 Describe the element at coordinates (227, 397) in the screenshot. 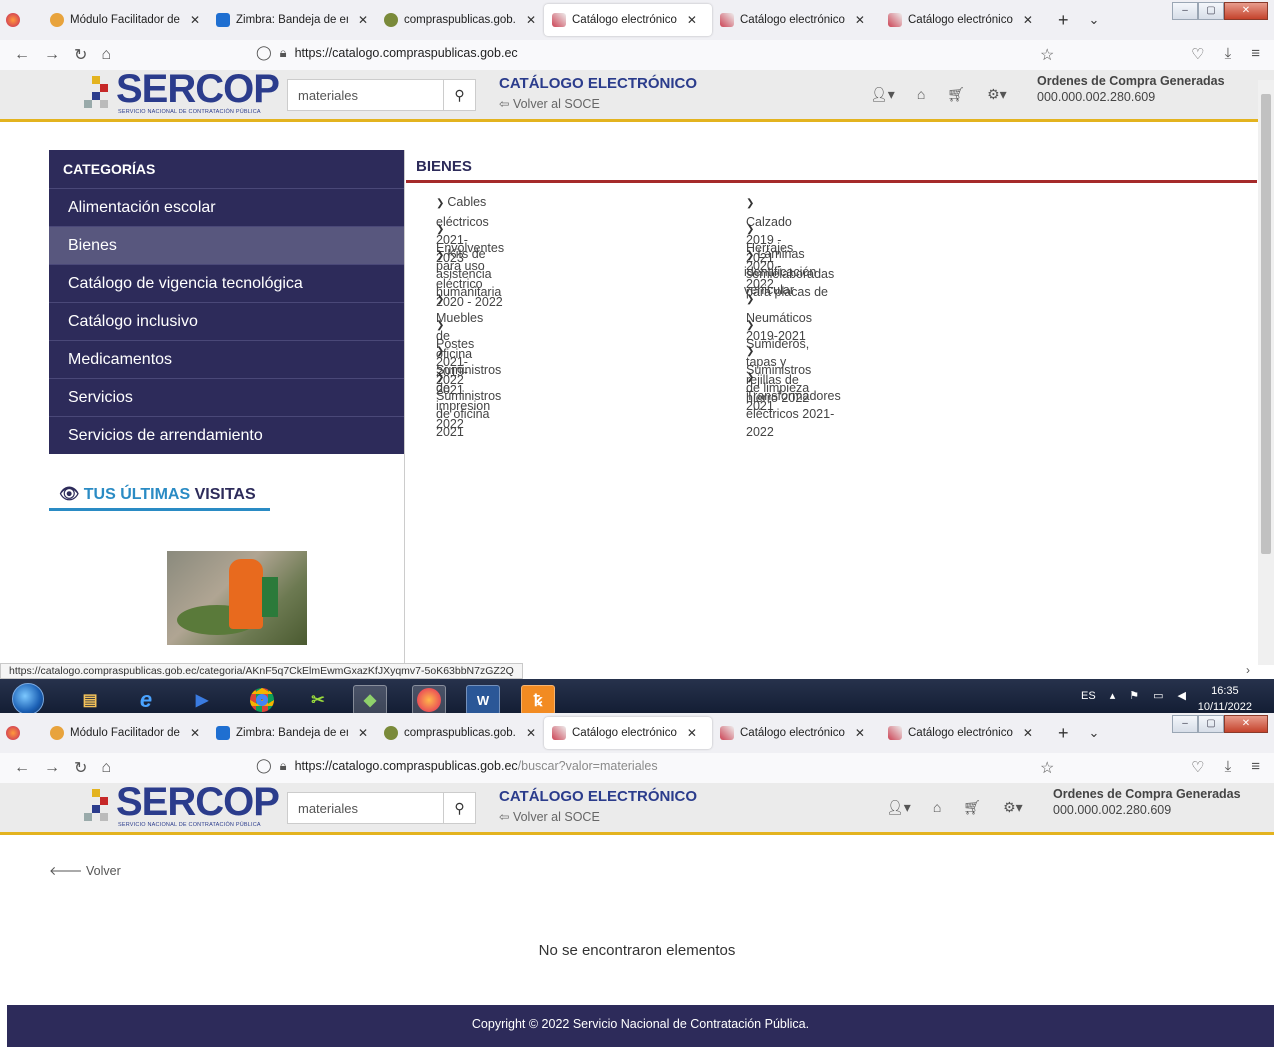

I see `category-item: Servicios` at that location.